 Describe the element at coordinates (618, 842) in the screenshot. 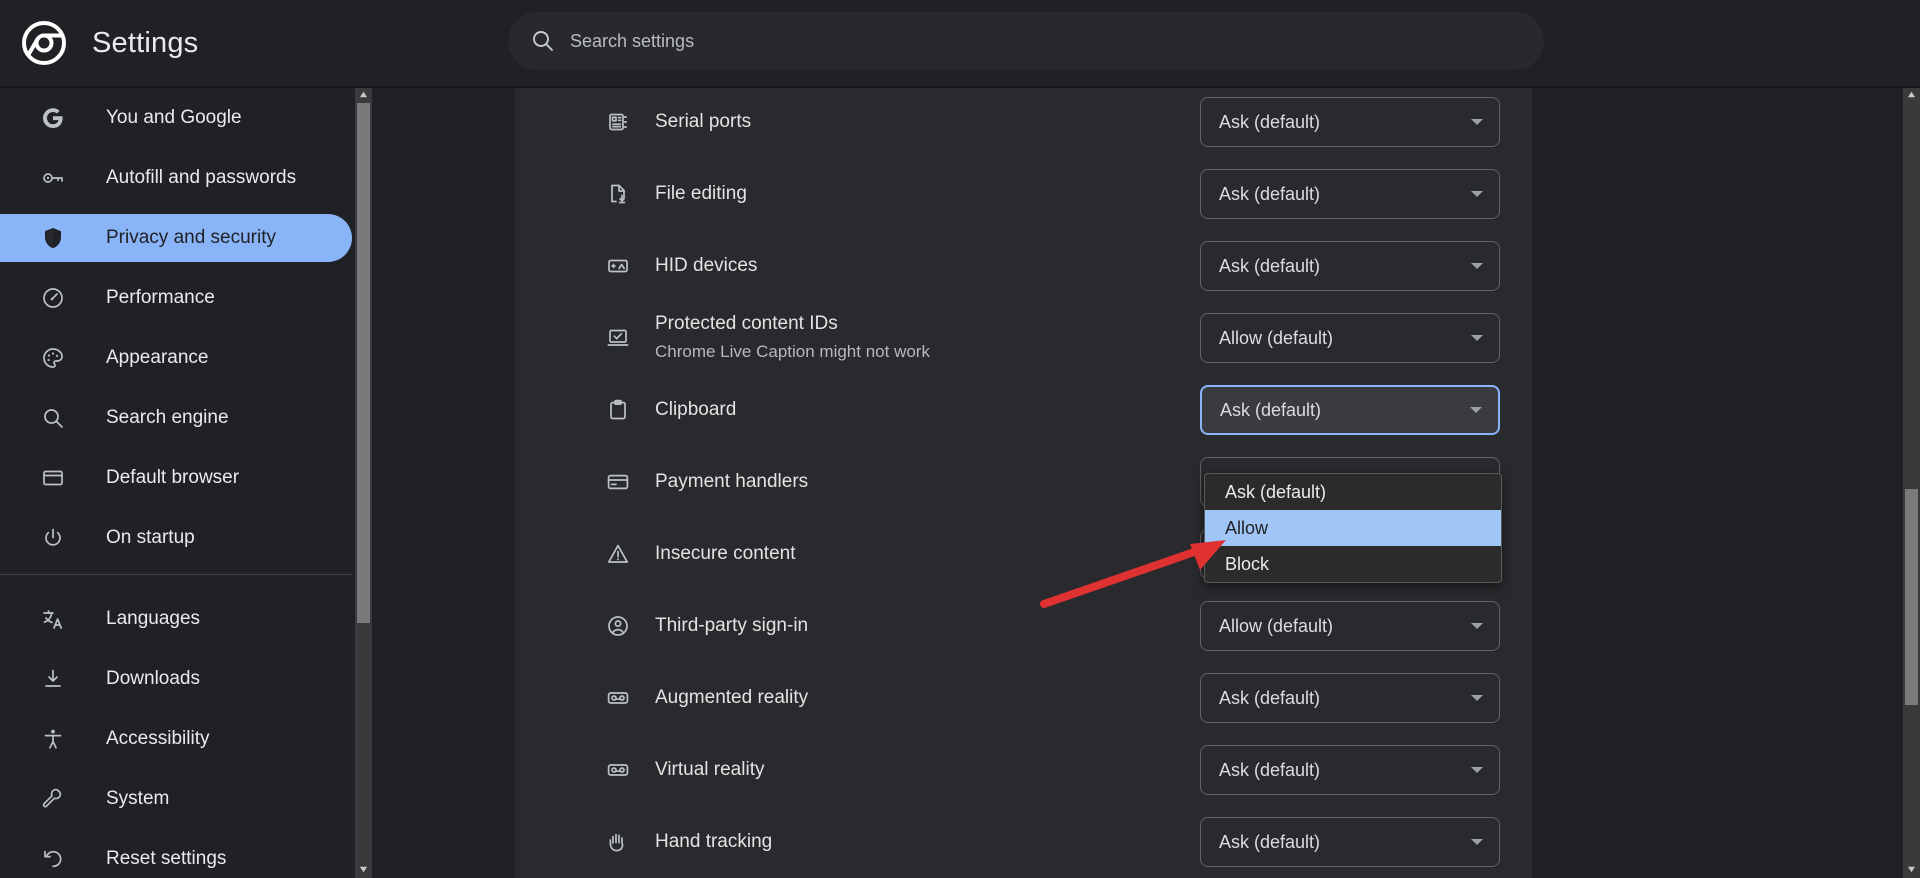

I see `hand-tracking-icon` at that location.